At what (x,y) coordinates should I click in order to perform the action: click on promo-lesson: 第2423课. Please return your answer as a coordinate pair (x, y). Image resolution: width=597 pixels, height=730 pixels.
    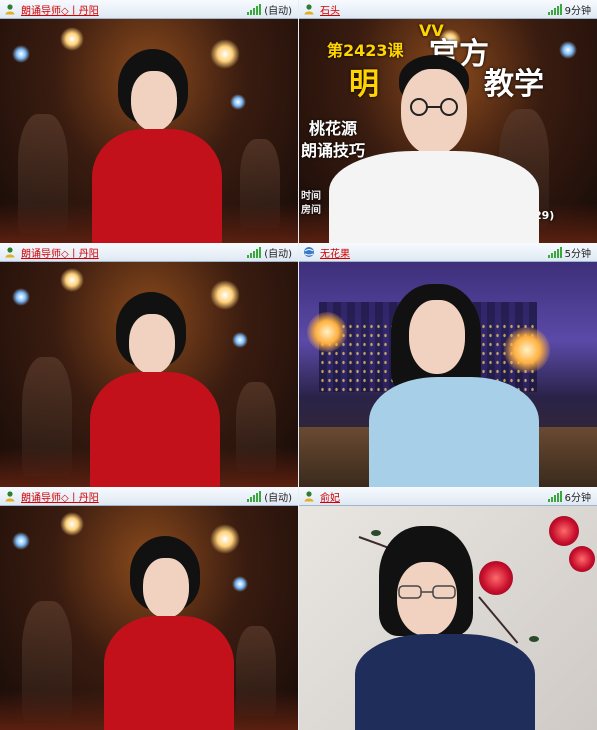
    Looking at the image, I should click on (365, 50).